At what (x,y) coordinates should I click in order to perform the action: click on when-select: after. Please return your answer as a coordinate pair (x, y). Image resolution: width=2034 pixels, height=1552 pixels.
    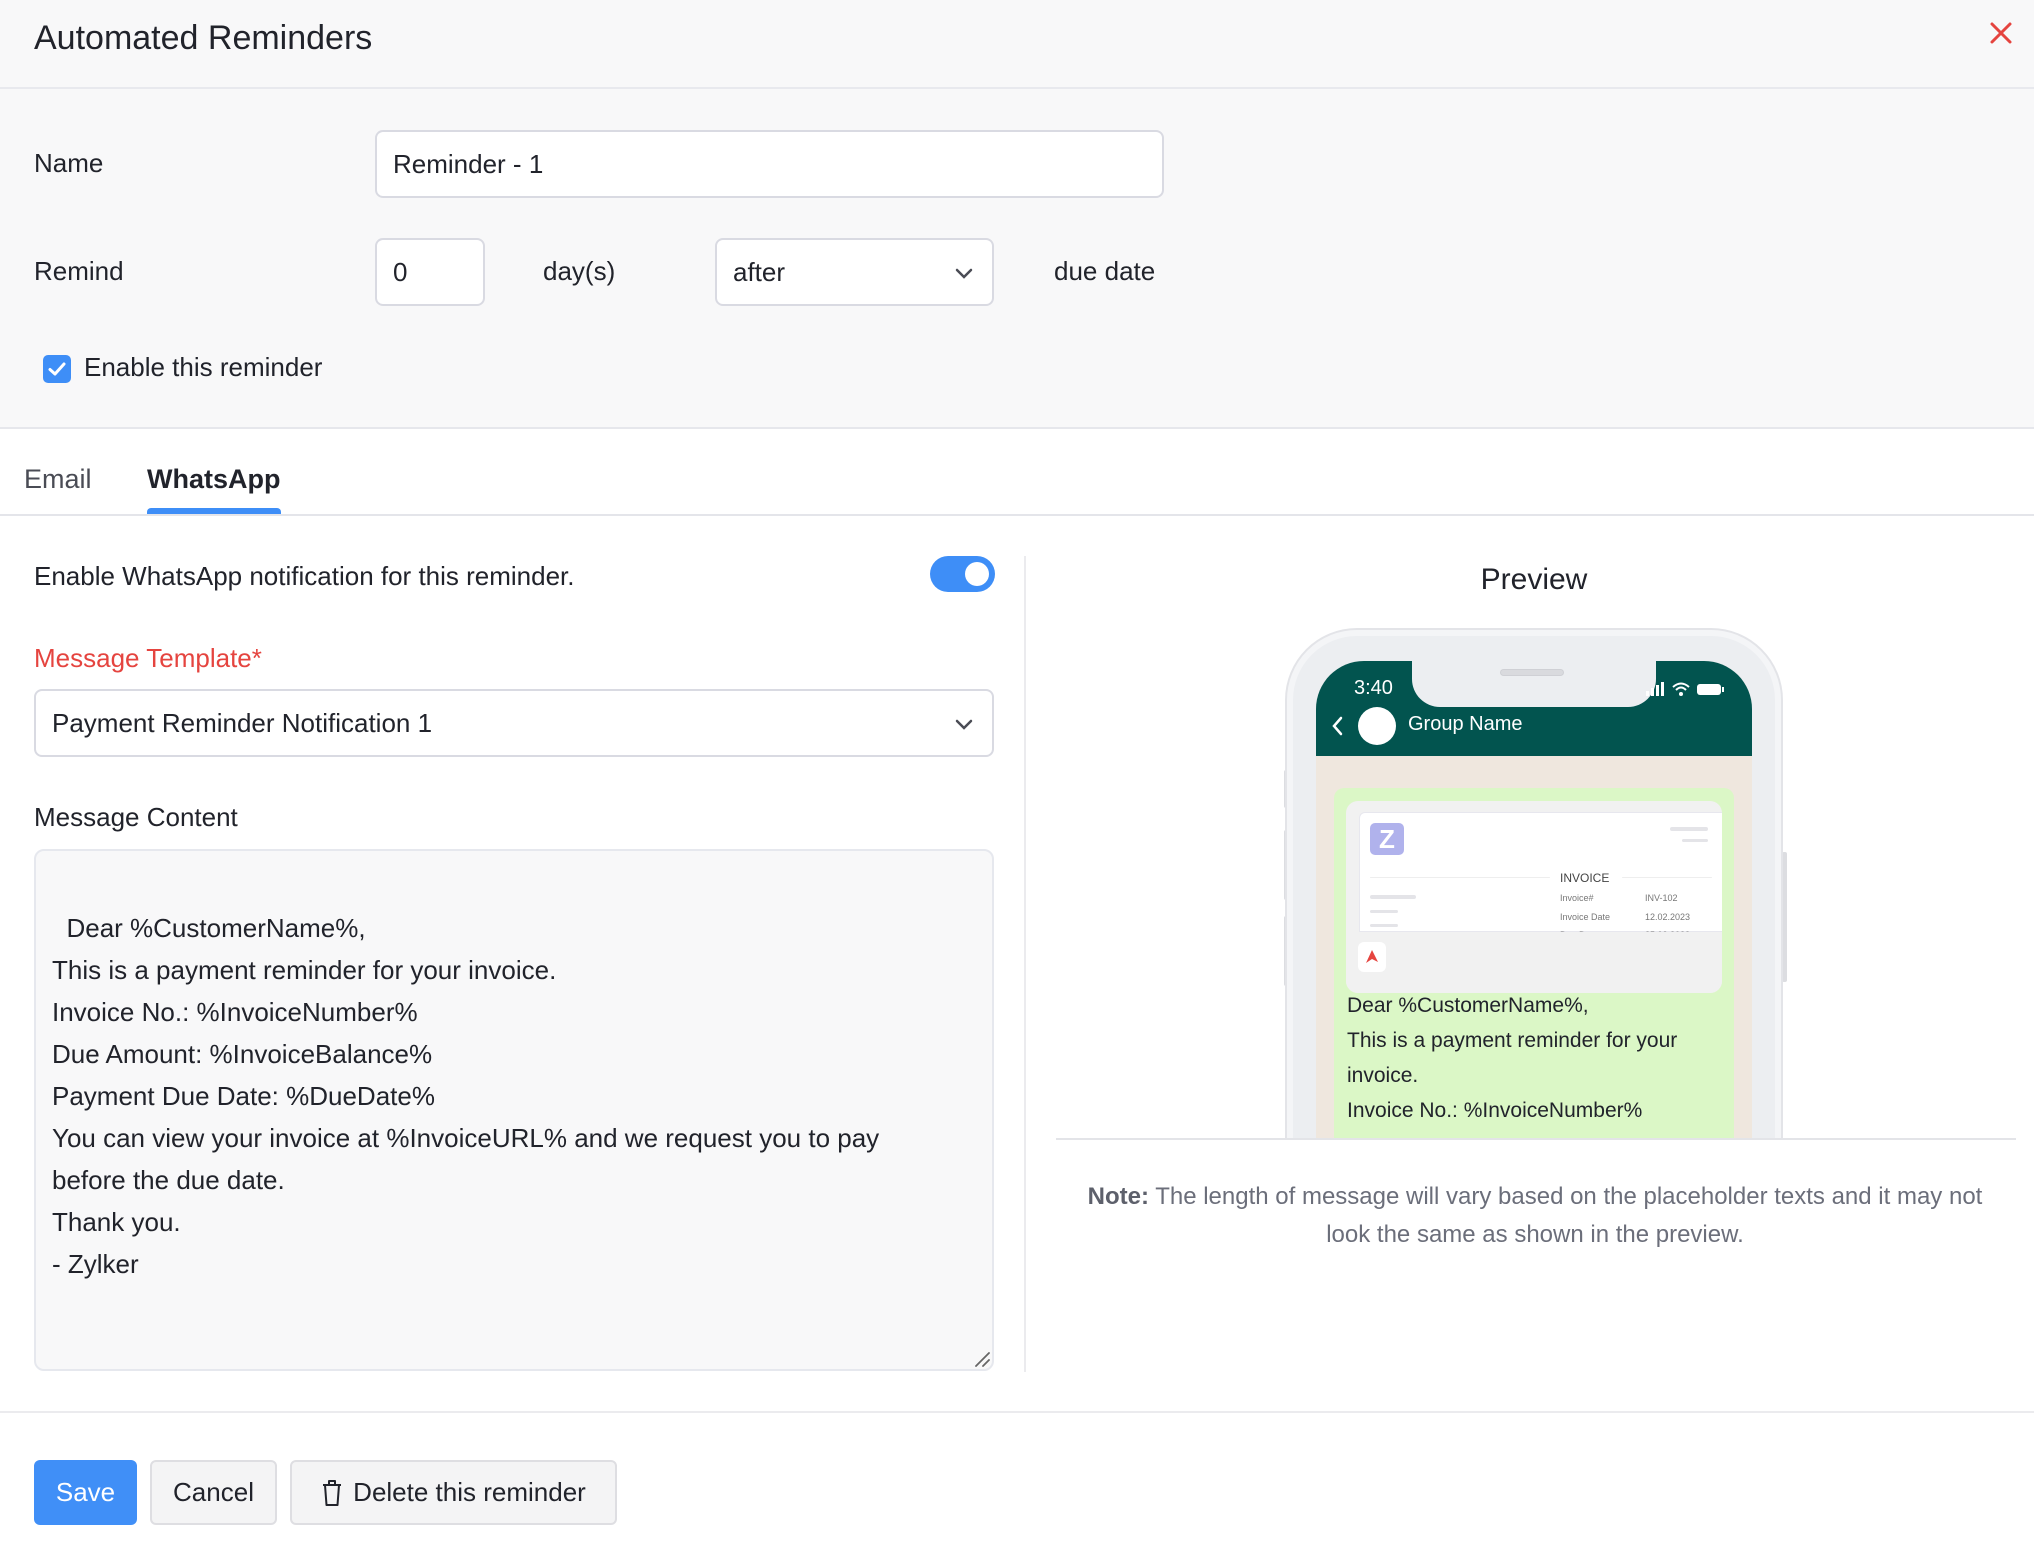
    Looking at the image, I should click on (854, 272).